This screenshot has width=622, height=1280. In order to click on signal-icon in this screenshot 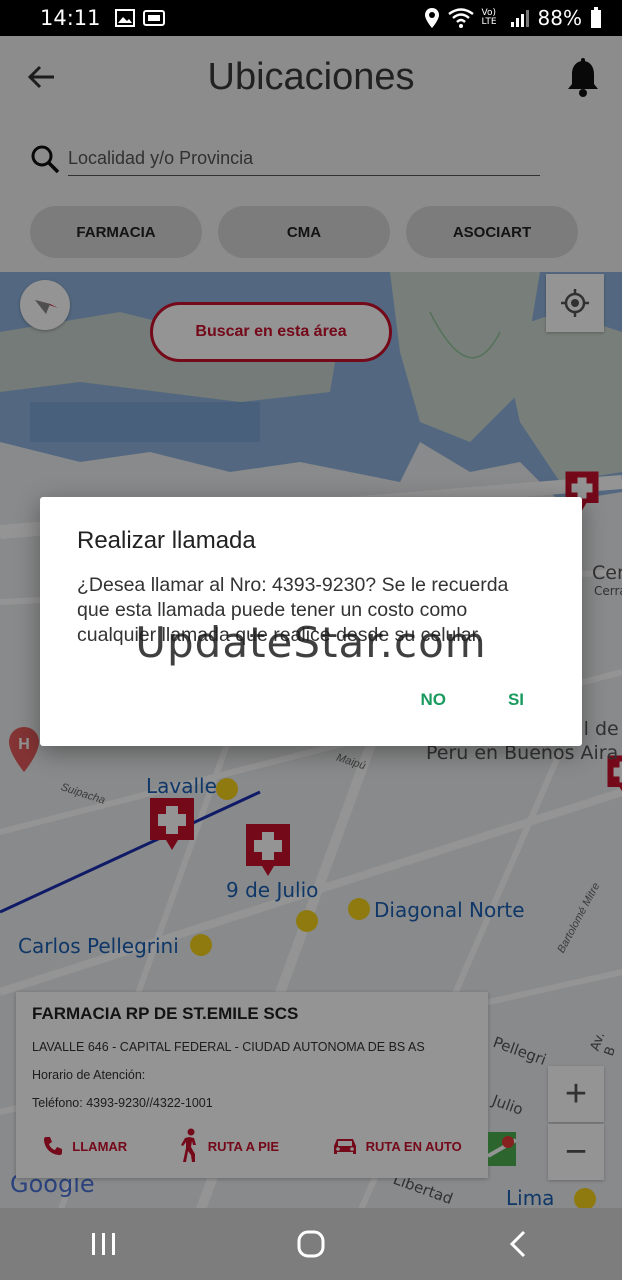, I will do `click(519, 18)`.